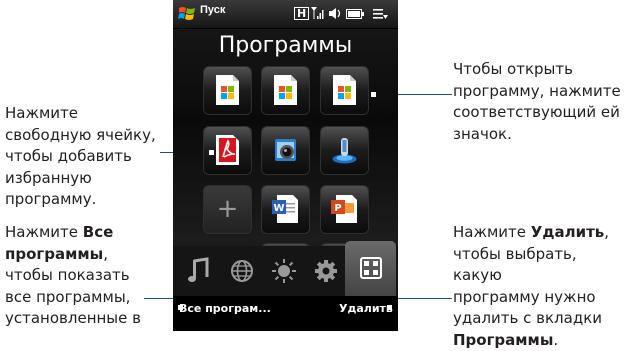 This screenshot has width=629, height=351. Describe the element at coordinates (68, 296) in the screenshot. I see `callout-line: все программы,` at that location.